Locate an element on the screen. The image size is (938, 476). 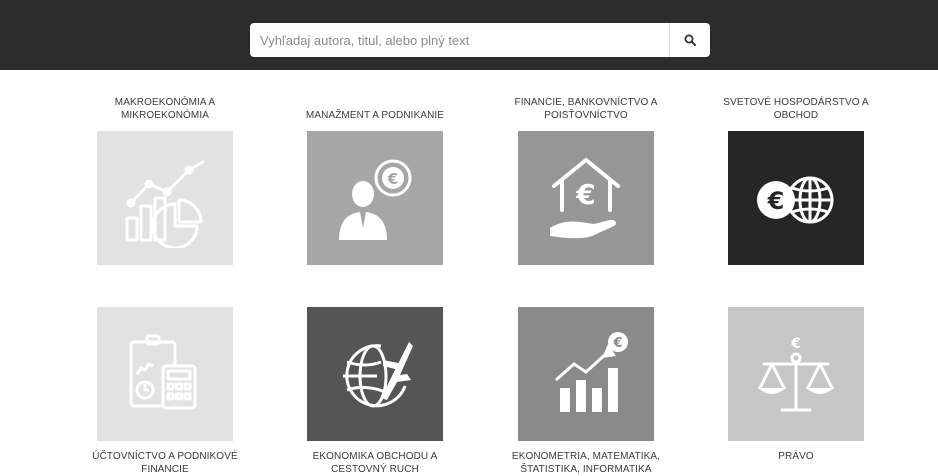
category-label: FINANCIE, BANKOVNÍCTVO A POISŤOVNÍCTVO is located at coordinates (586, 109).